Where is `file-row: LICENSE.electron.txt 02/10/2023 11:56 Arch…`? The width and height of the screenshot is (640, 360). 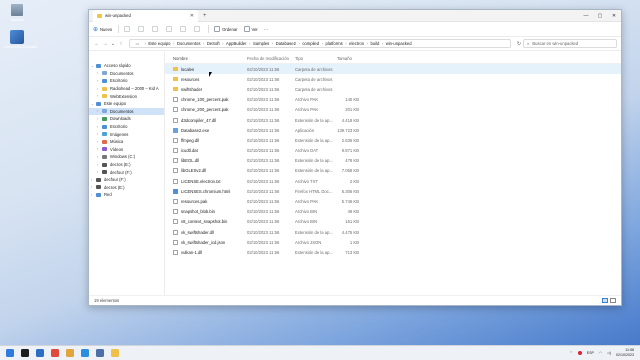 file-row: LICENSE.electron.txt 02/10/2023 11:56 Arch… is located at coordinates (393, 181).